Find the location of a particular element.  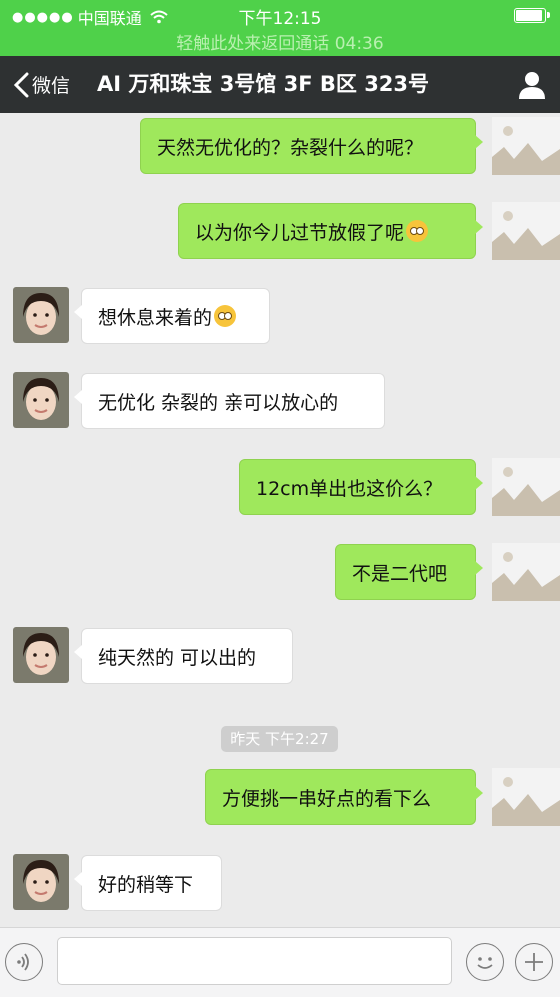

message-text: 天然无优化的？杂裂什么的呢？ is located at coordinates (290, 147).